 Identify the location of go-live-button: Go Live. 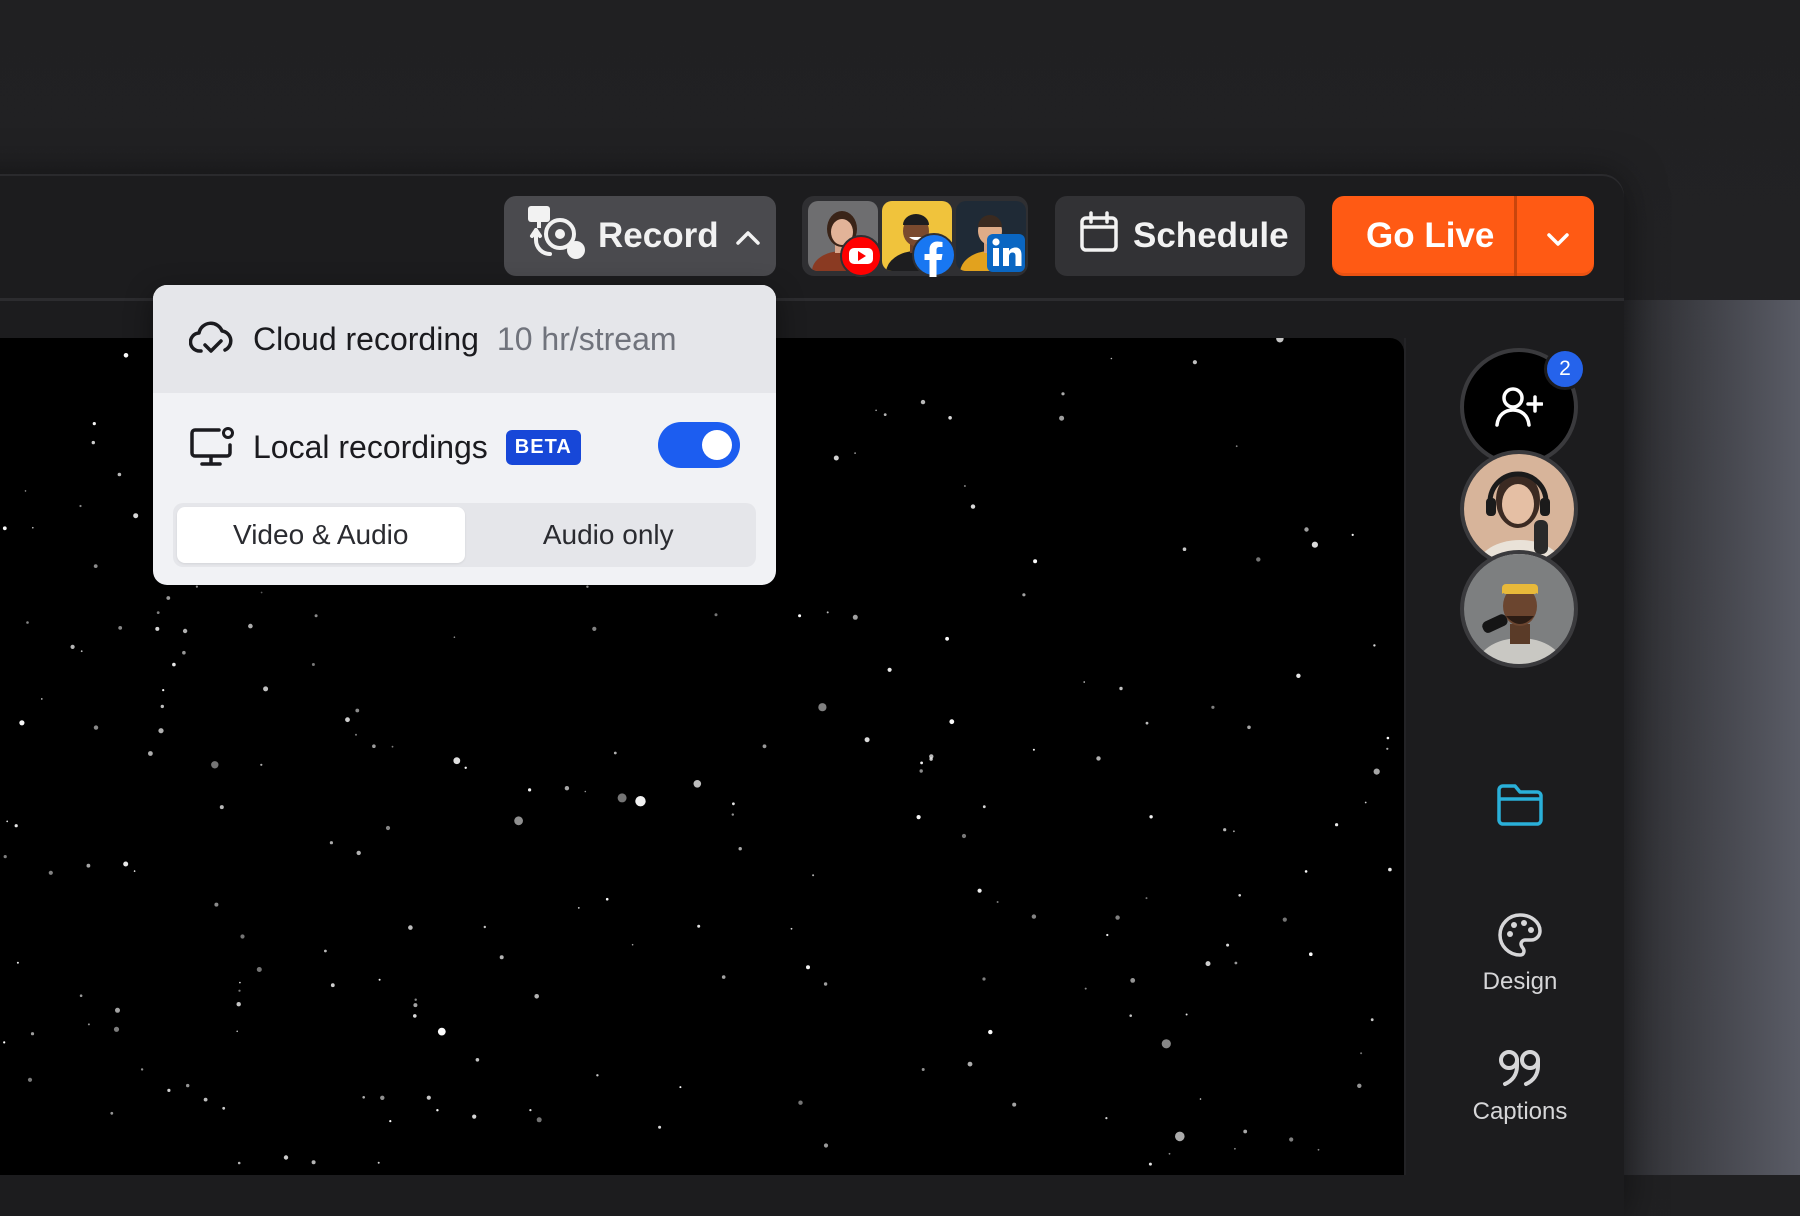
(1463, 236).